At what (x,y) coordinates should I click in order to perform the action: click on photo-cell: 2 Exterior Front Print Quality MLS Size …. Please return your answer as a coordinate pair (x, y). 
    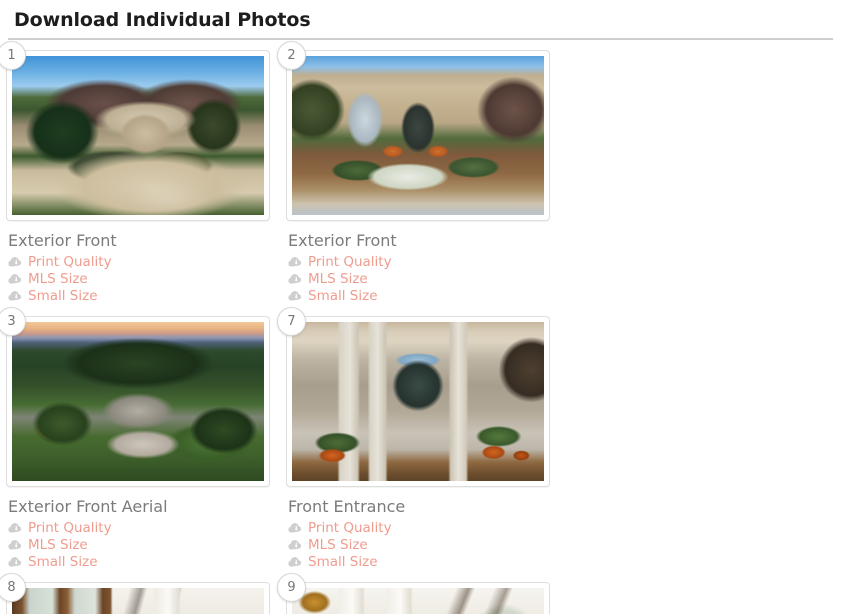
    Looking at the image, I should click on (421, 172).